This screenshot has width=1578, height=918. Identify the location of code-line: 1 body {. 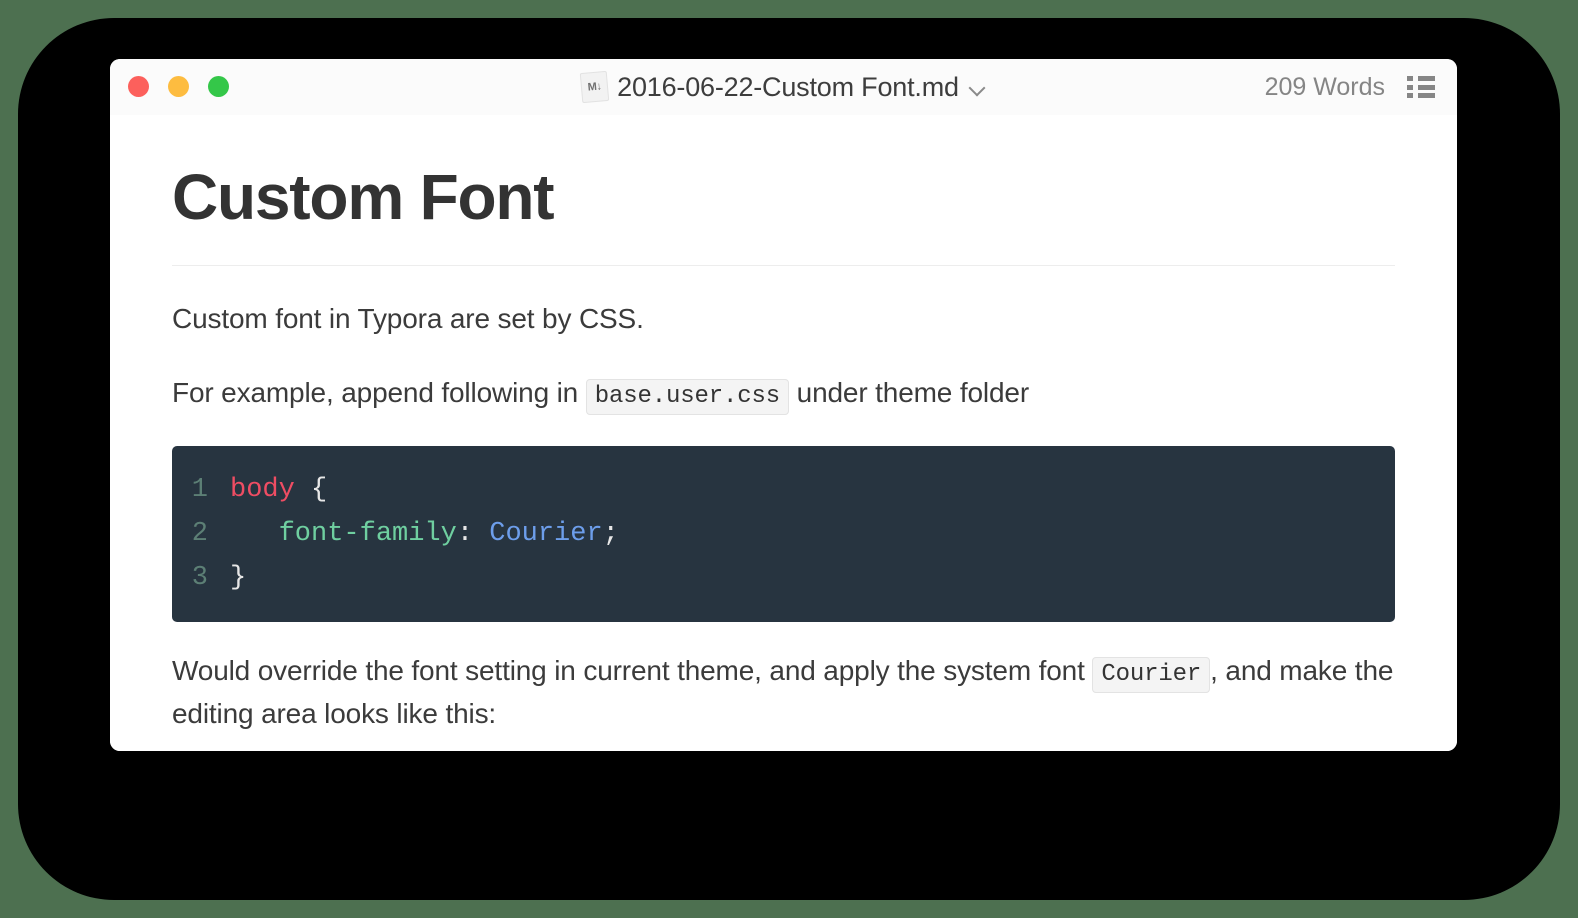
(783, 490).